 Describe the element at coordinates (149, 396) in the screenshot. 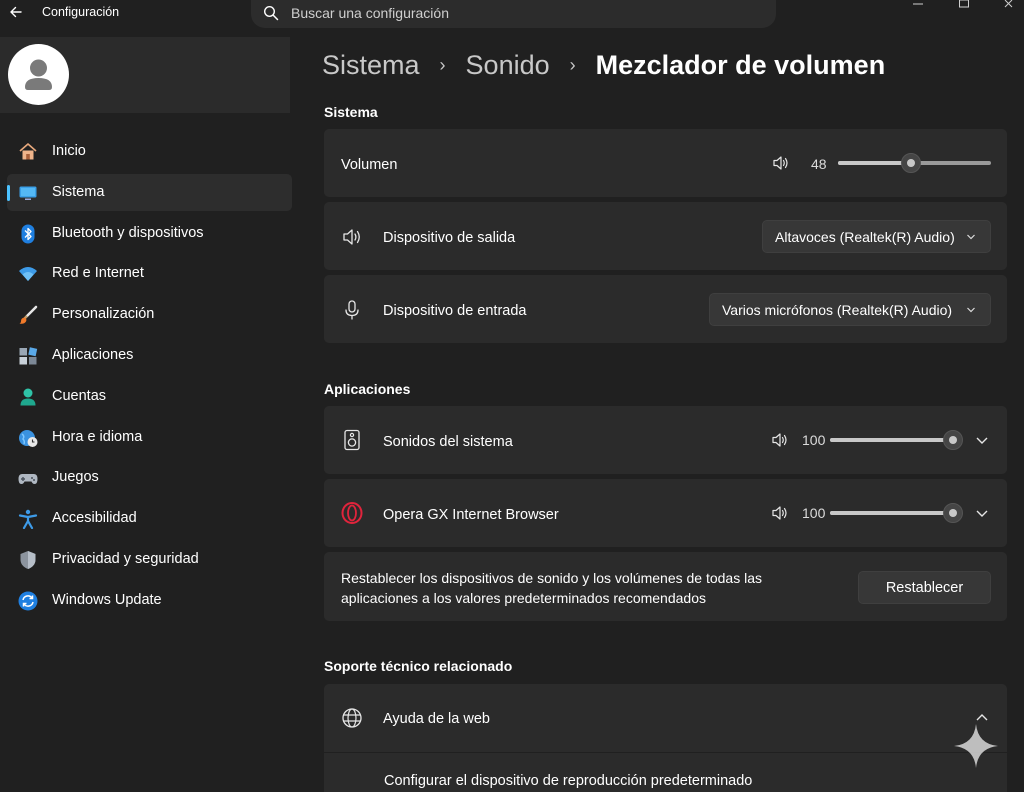

I see `sidebar-item-cuentas: Cuentas` at that location.